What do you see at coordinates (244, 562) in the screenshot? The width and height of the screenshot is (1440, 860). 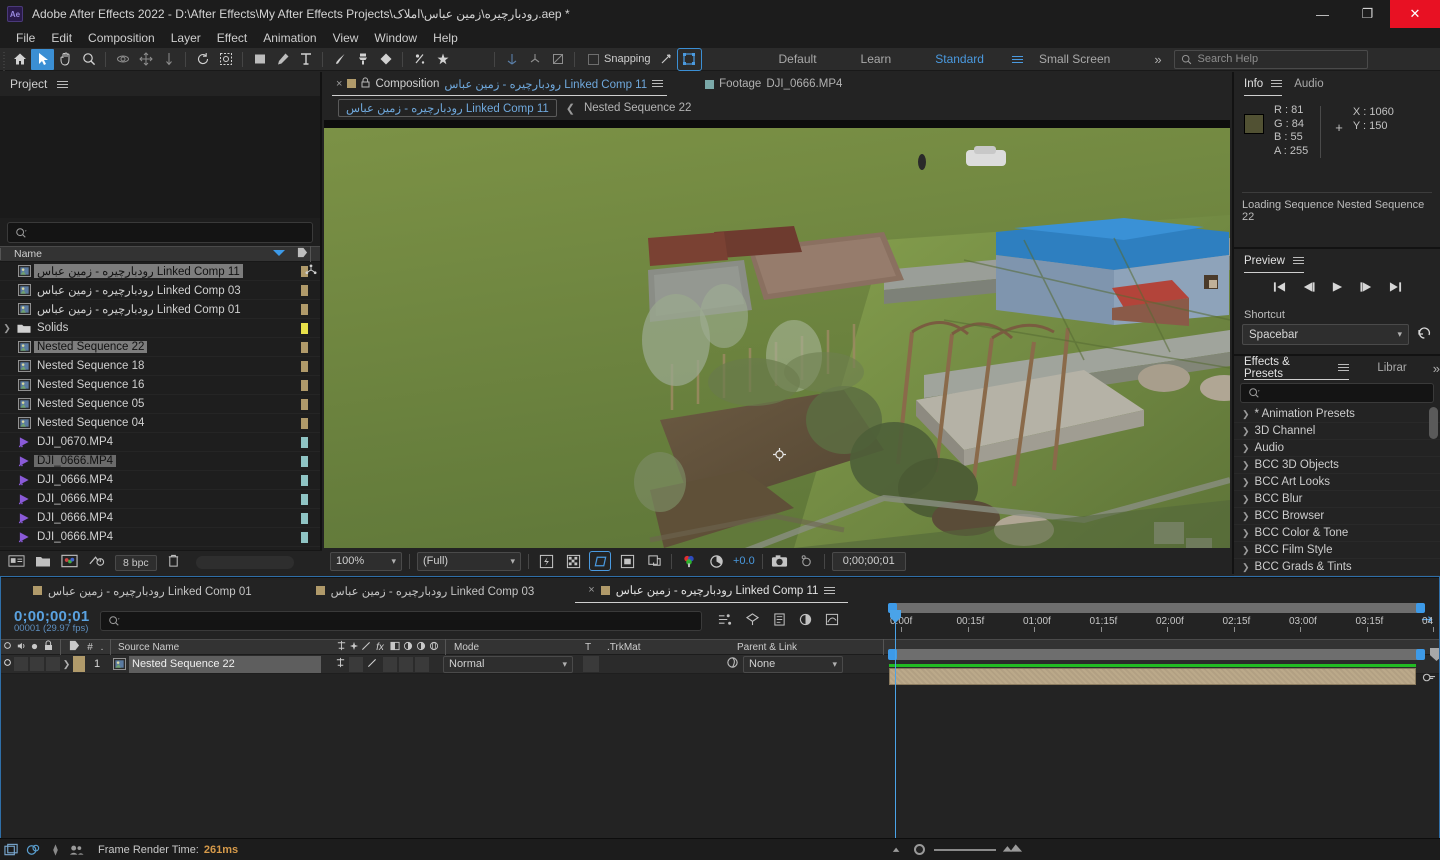 I see `project-footer-slider` at bounding box center [244, 562].